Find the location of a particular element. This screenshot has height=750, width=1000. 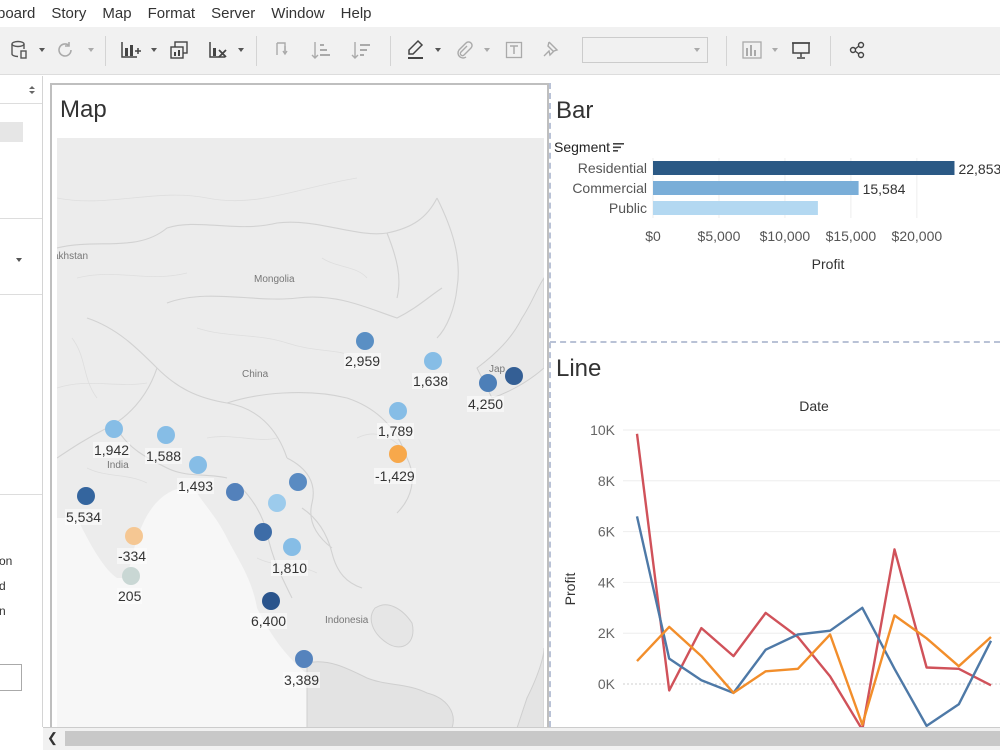

map-point-label: -1,429 is located at coordinates (395, 476).